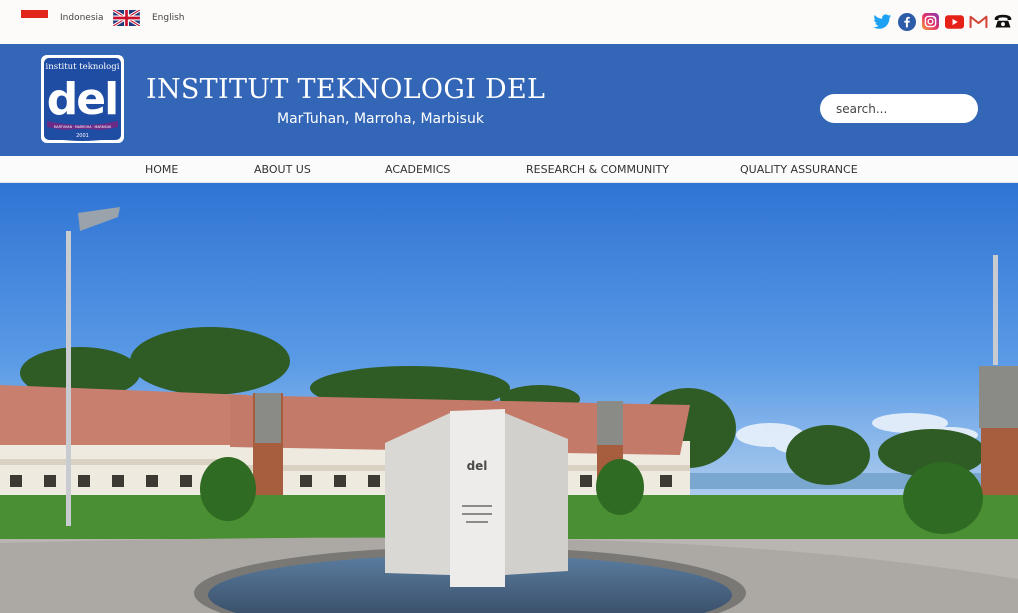  I want to click on search-input, so click(899, 108).